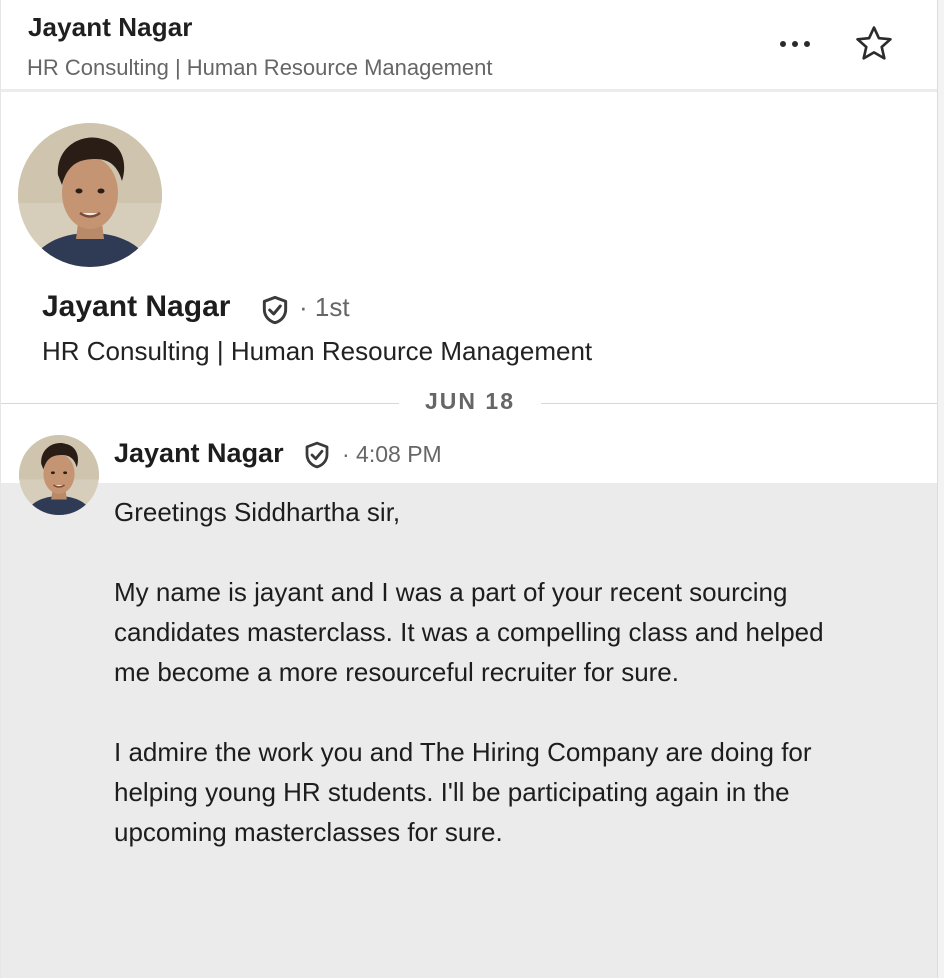 Image resolution: width=944 pixels, height=978 pixels. I want to click on header-contact-name: Jayant Nagar, so click(110, 27).